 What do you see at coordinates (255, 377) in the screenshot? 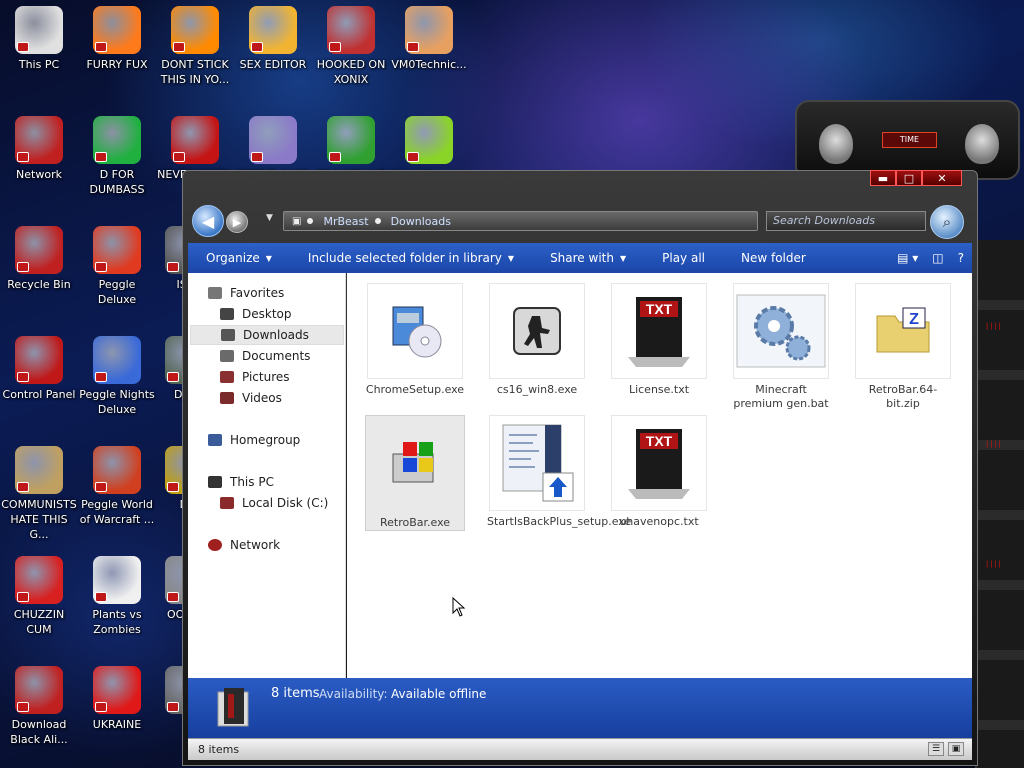
I see `nav-pictures: Pictures` at bounding box center [255, 377].